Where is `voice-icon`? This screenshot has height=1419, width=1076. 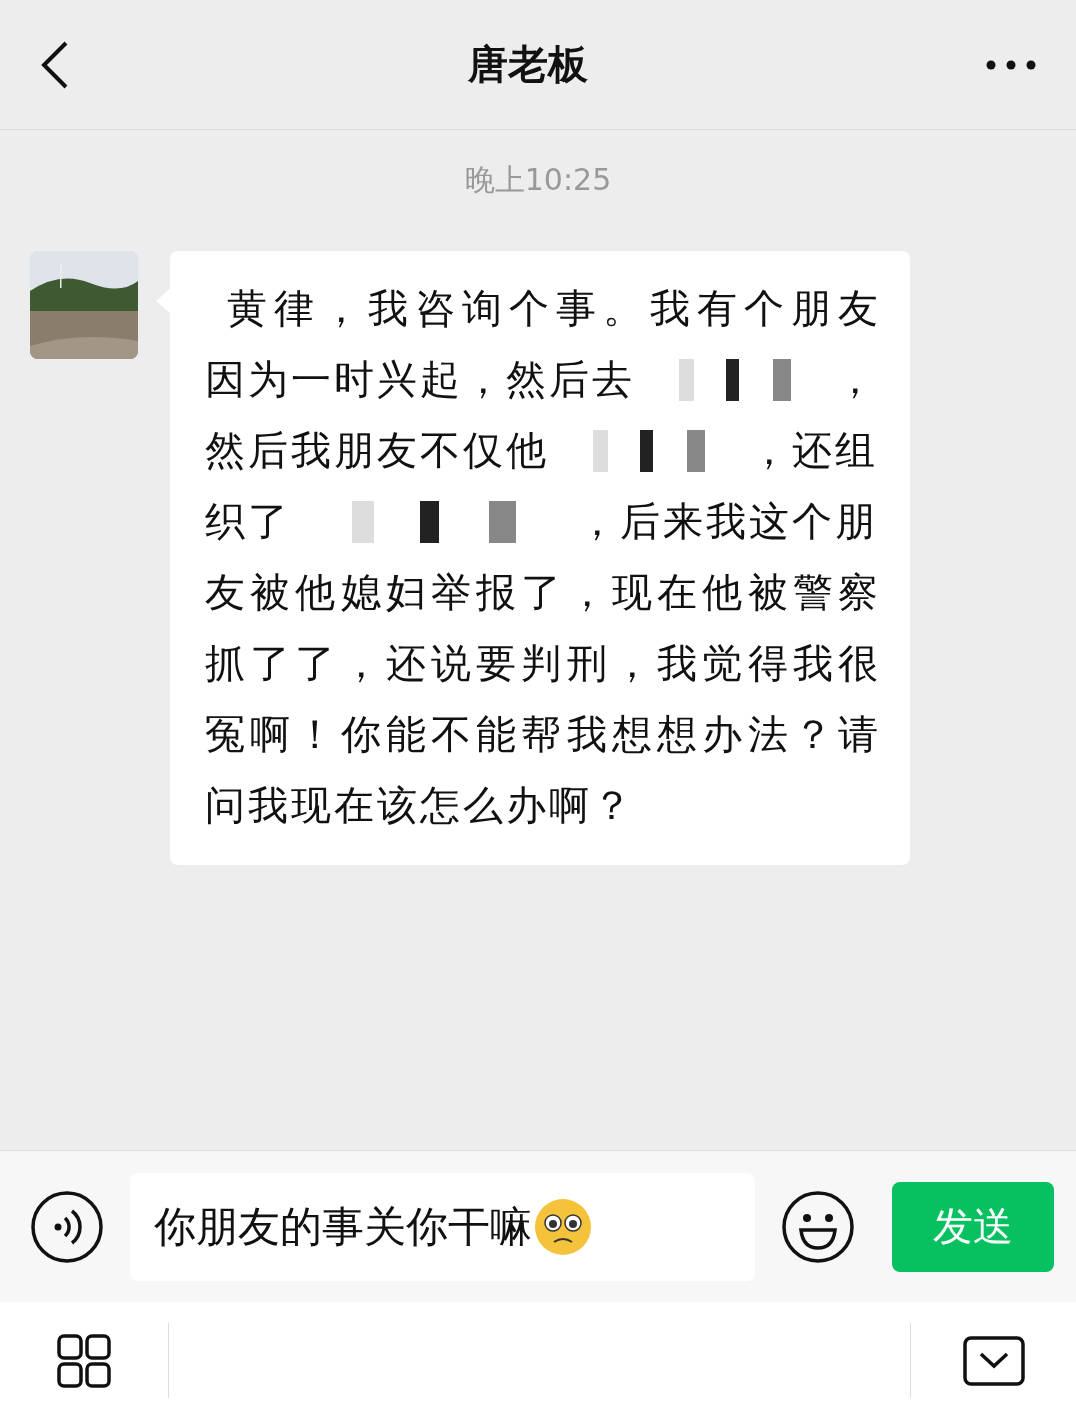
voice-icon is located at coordinates (67, 1226).